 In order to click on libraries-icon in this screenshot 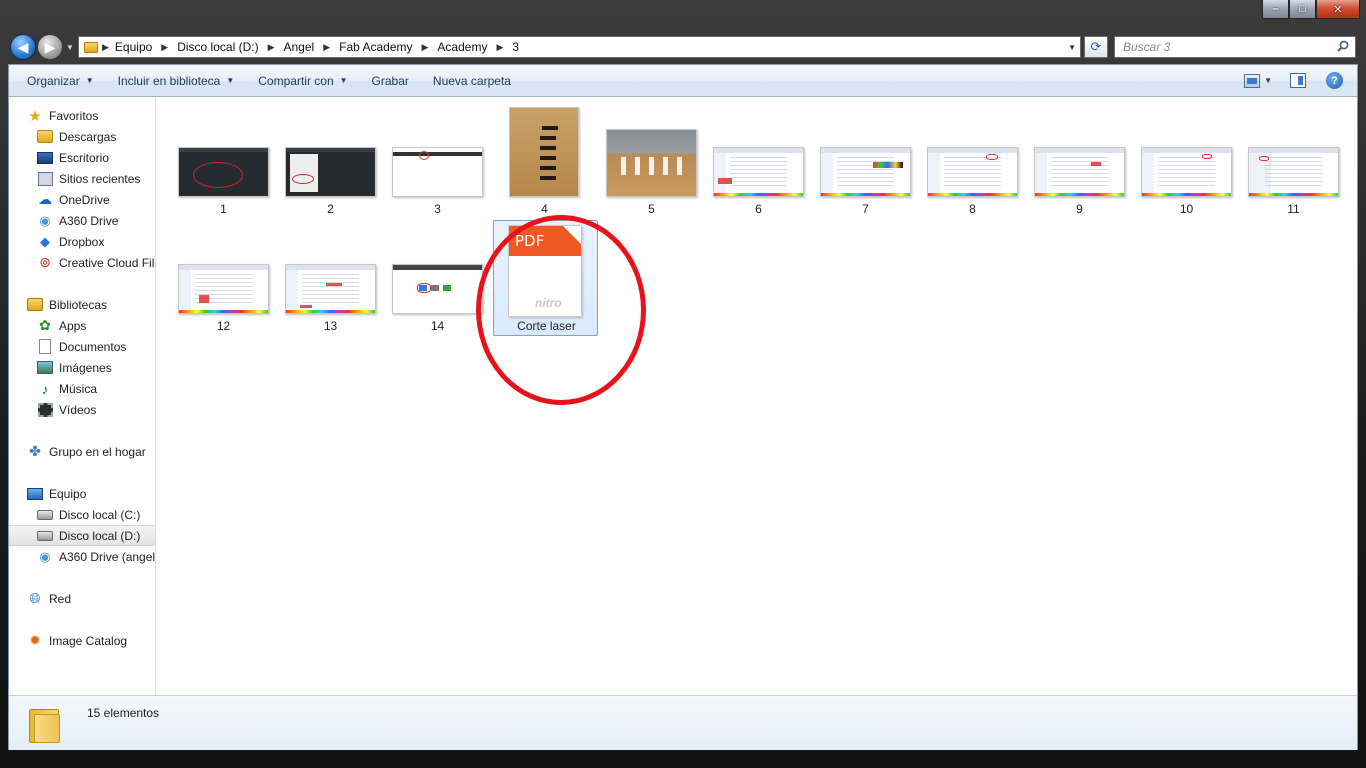, I will do `click(35, 304)`.